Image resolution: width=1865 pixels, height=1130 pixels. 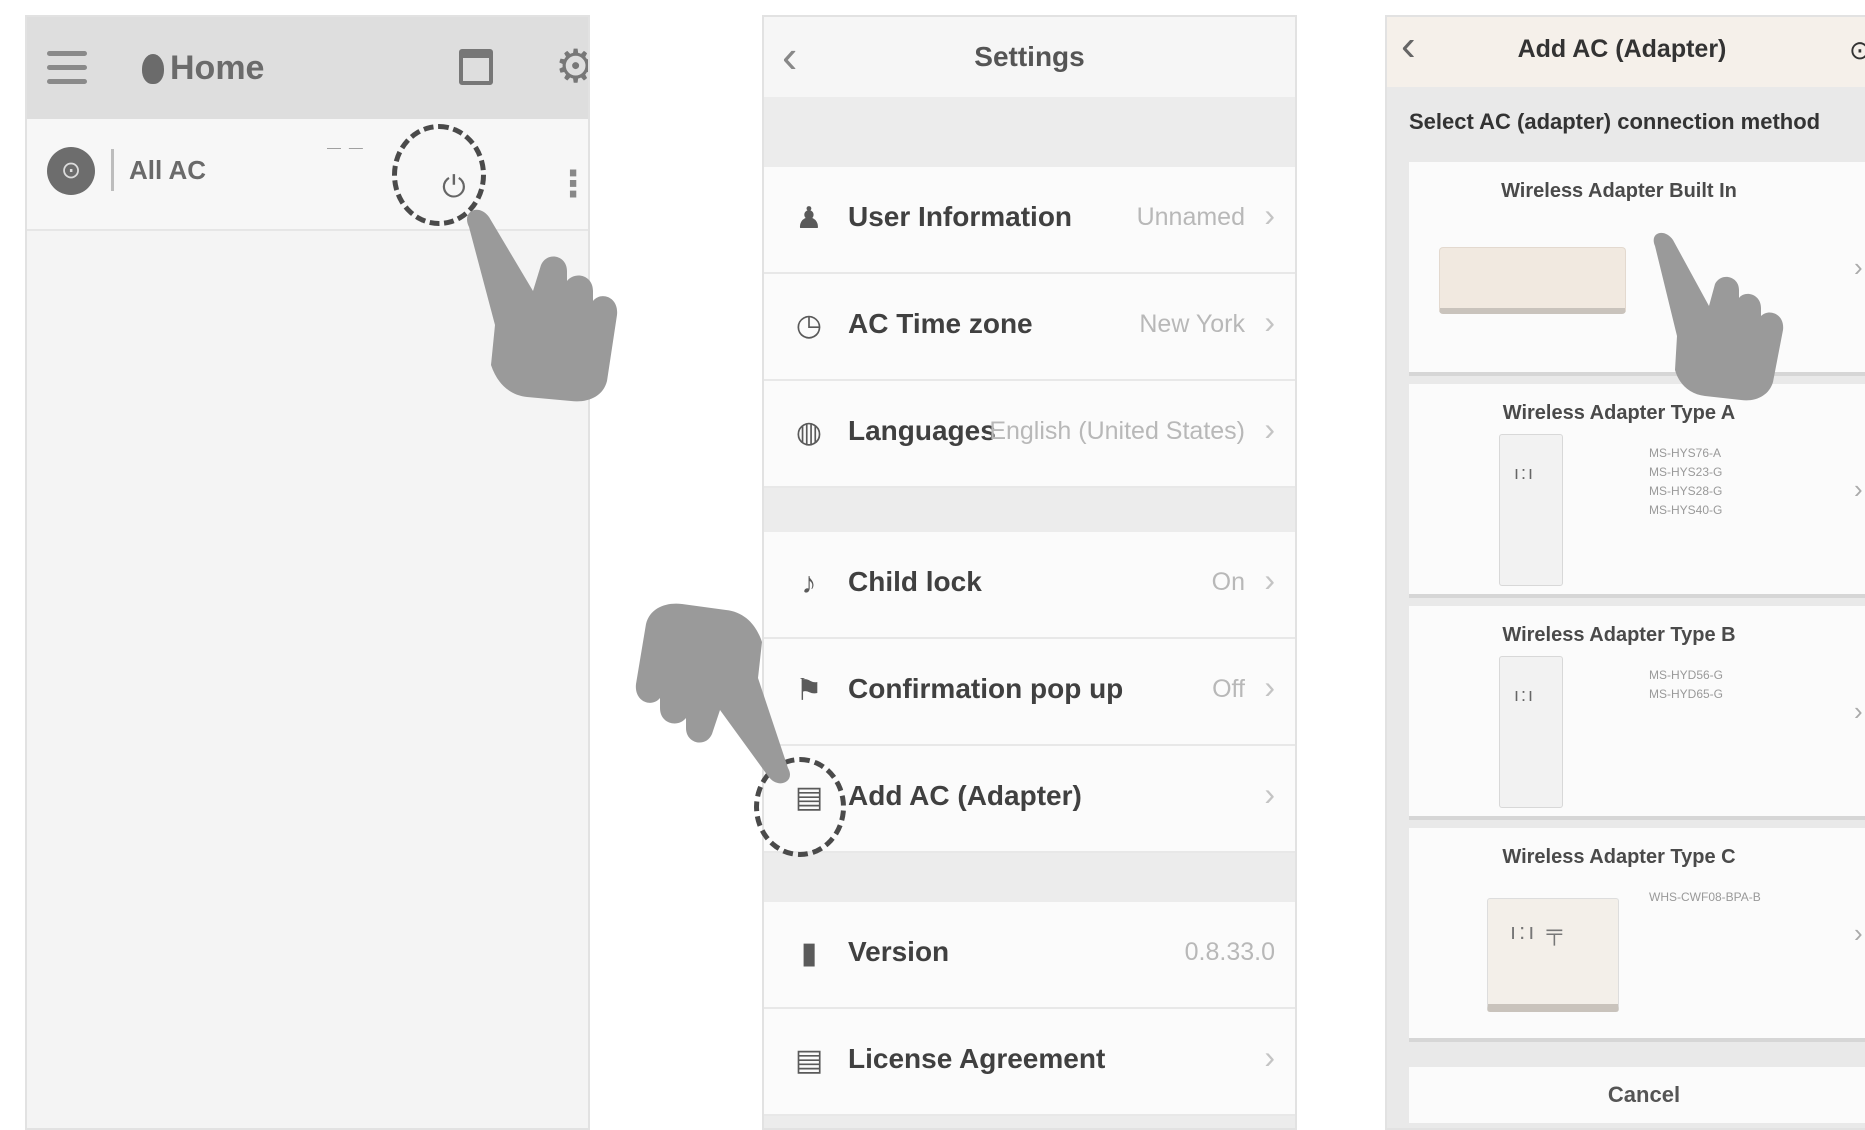 What do you see at coordinates (899, 951) in the screenshot?
I see `settings-row-label: Version` at bounding box center [899, 951].